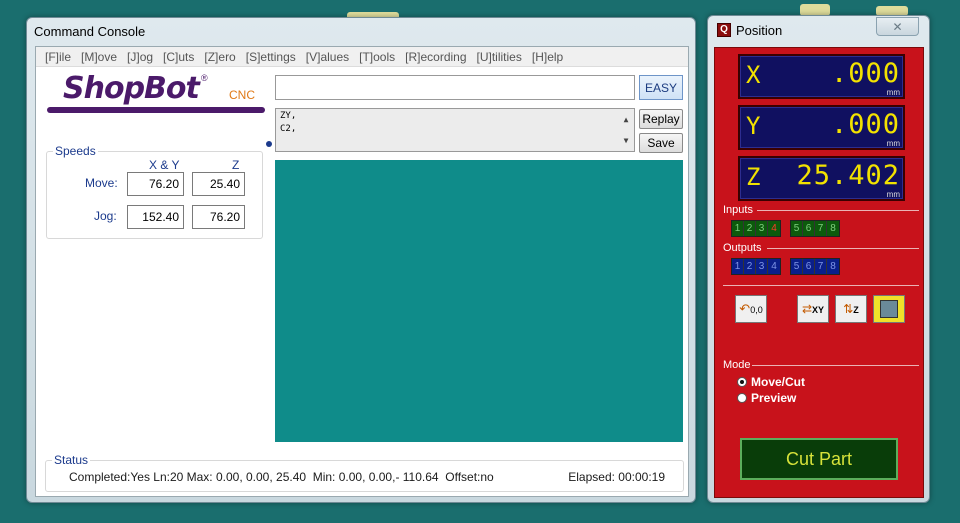 Image resolution: width=960 pixels, height=523 pixels. What do you see at coordinates (848, 175) in the screenshot?
I see `z-axis-value: 25.402` at bounding box center [848, 175].